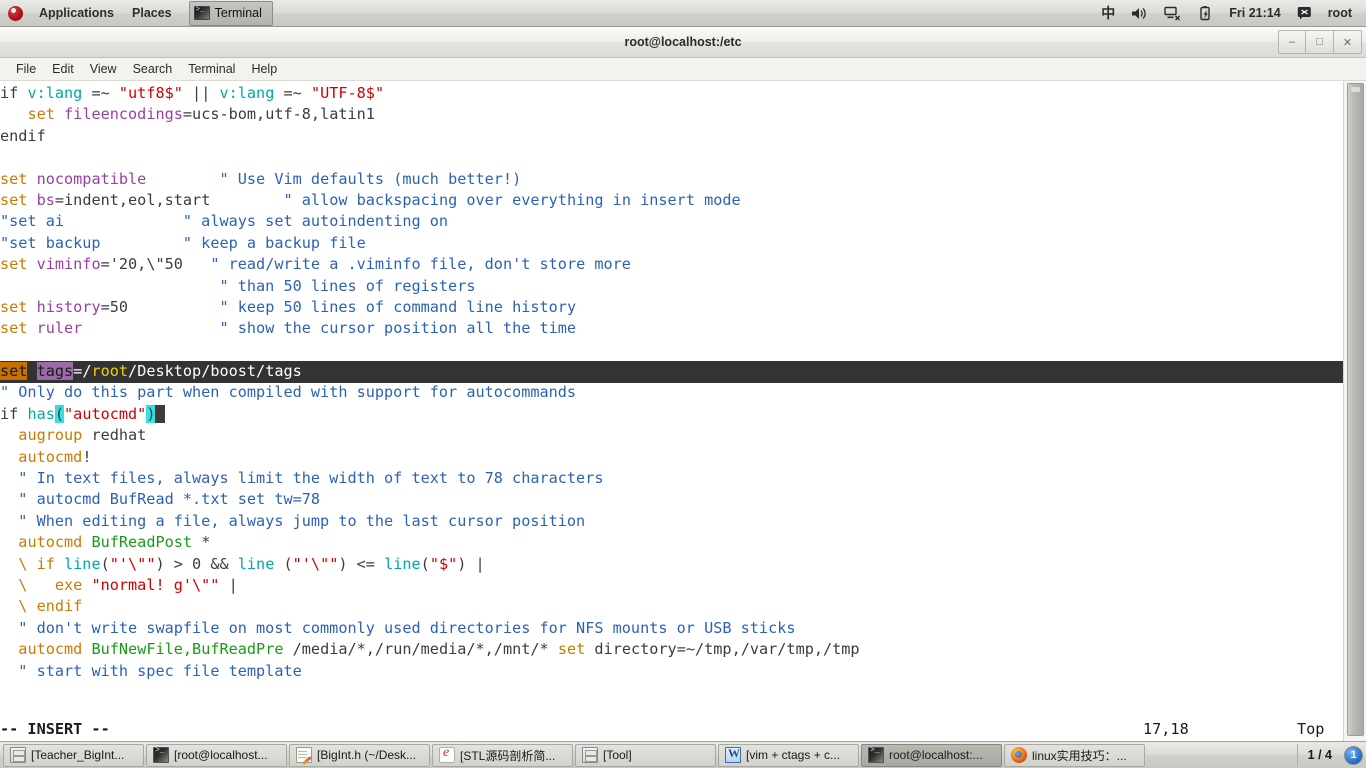  I want to click on taskbar-item-label: [Tool], so click(617, 755).